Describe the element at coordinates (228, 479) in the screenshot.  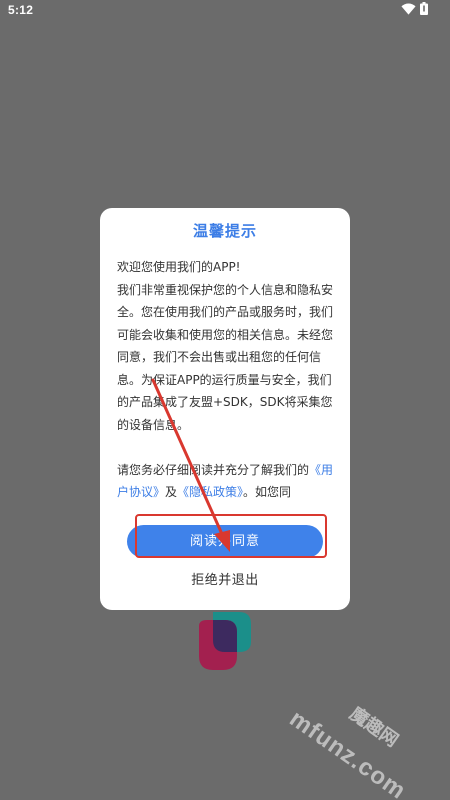
I see `notice-paragraph: 请您务必仔细阅读并充分了解我们的《用户协议》及《隐私政策》。如您同` at that location.